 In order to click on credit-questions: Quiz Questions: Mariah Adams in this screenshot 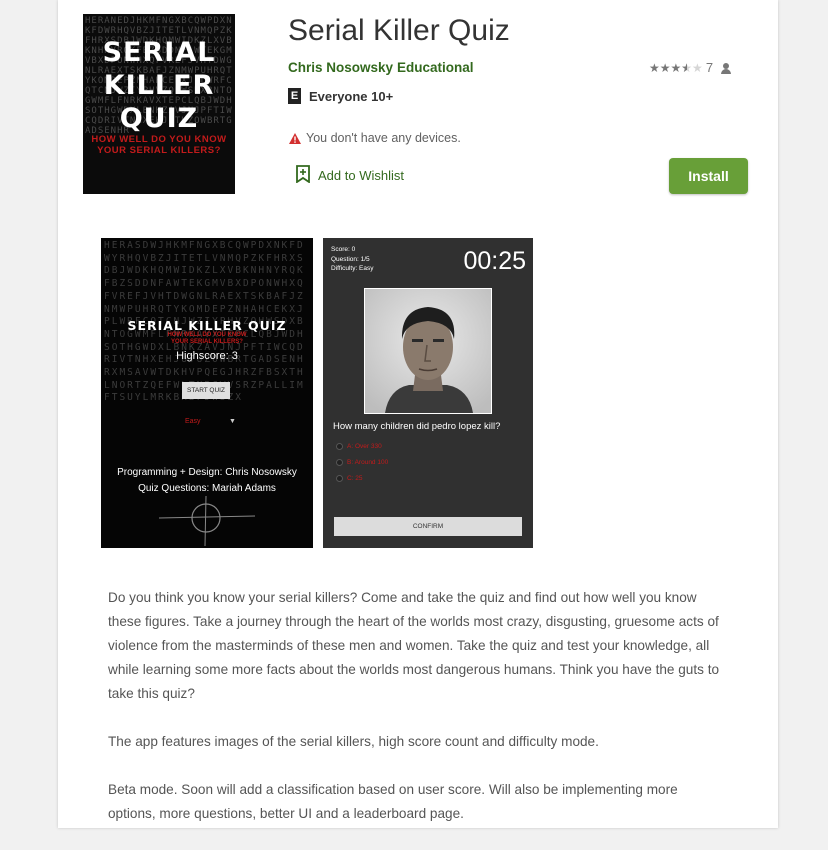, I will do `click(207, 488)`.